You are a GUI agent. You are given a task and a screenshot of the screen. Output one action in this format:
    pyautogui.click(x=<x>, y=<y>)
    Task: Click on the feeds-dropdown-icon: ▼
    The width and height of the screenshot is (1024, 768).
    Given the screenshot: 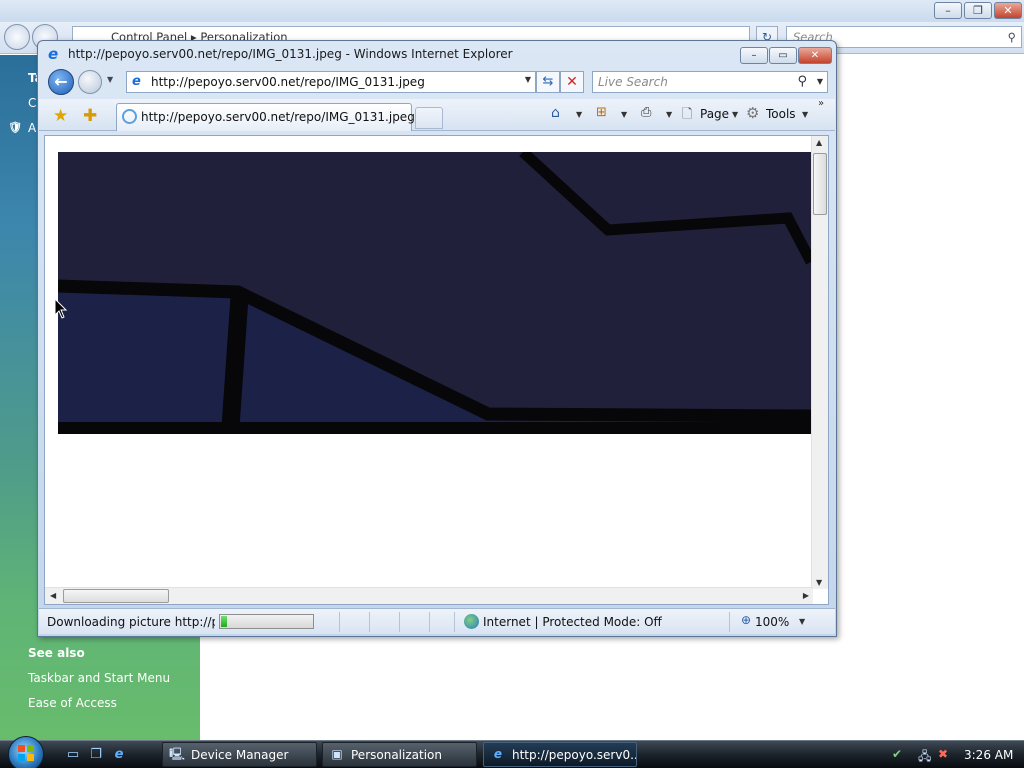 What is the action you would take?
    pyautogui.click(x=624, y=114)
    